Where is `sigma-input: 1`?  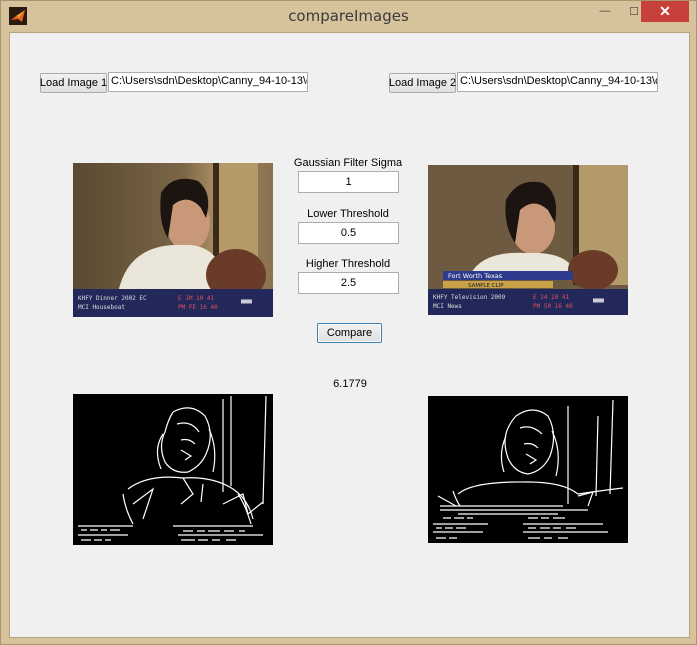 sigma-input: 1 is located at coordinates (348, 182).